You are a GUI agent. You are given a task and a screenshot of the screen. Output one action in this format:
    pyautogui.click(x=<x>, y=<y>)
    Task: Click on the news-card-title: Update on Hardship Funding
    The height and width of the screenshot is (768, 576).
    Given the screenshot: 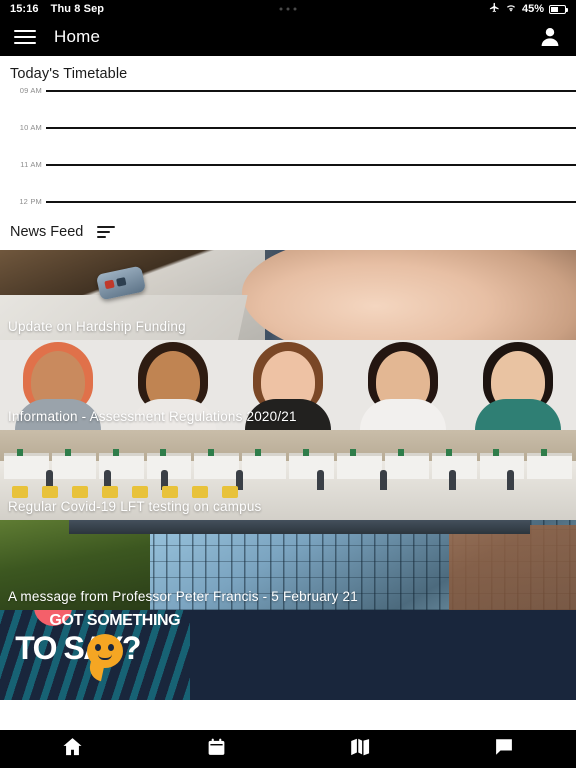 What is the action you would take?
    pyautogui.click(x=97, y=326)
    